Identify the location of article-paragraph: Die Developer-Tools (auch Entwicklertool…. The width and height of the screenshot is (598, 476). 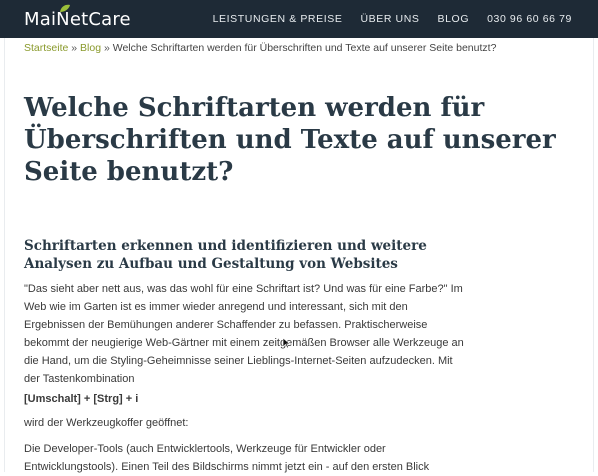
(227, 458).